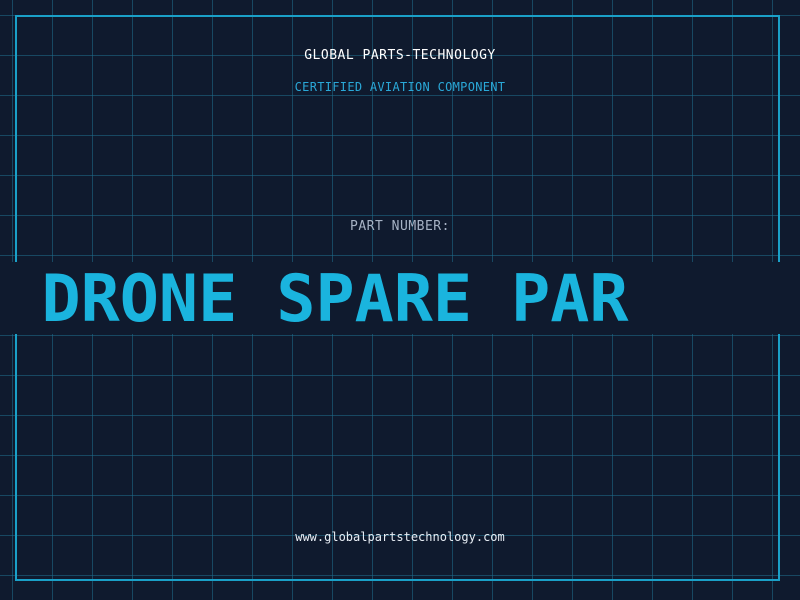 This screenshot has width=800, height=600. Describe the element at coordinates (400, 537) in the screenshot. I see `website-link: www.globalpartstechnology.com` at that location.